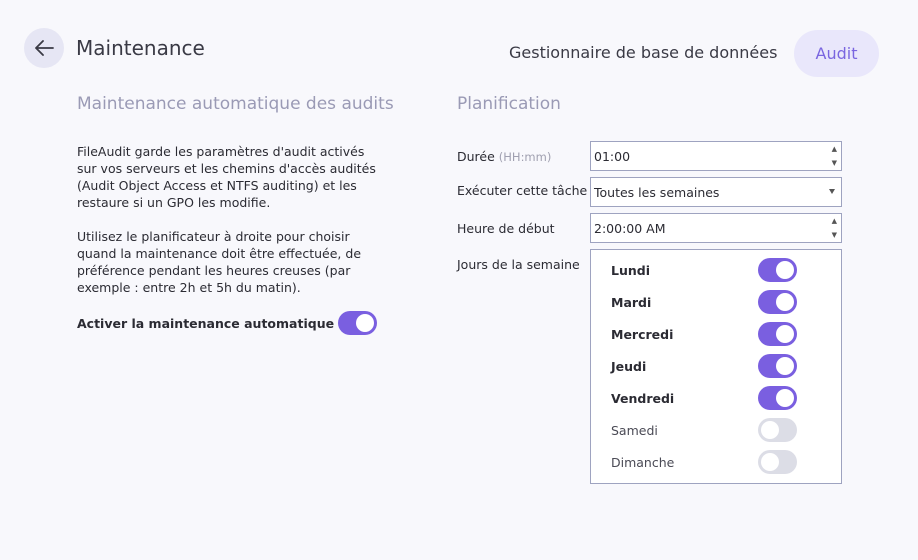 The height and width of the screenshot is (560, 918). I want to click on duration-hint: (HH:mm), so click(525, 157).